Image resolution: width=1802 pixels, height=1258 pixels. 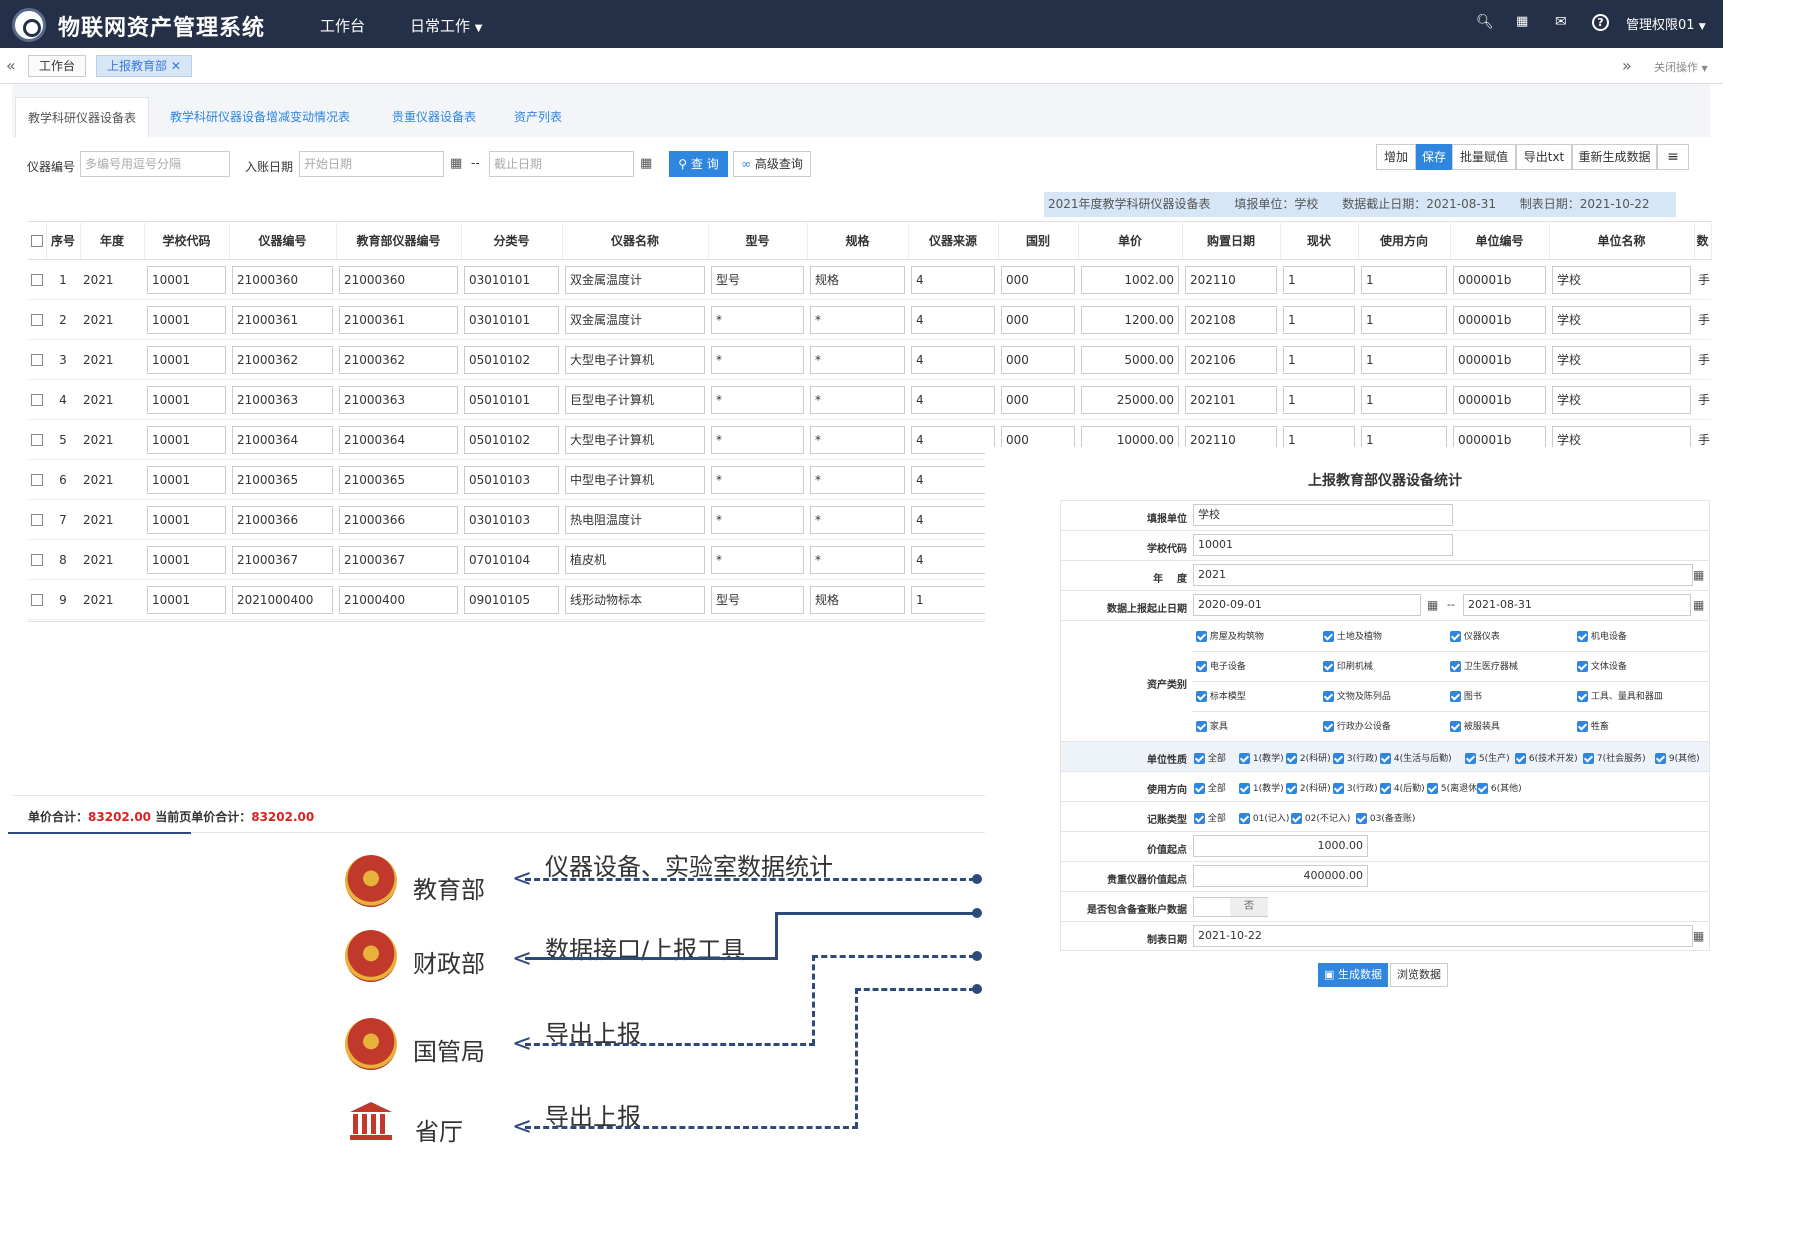 What do you see at coordinates (758, 240) in the screenshot?
I see `column-header: 型号` at bounding box center [758, 240].